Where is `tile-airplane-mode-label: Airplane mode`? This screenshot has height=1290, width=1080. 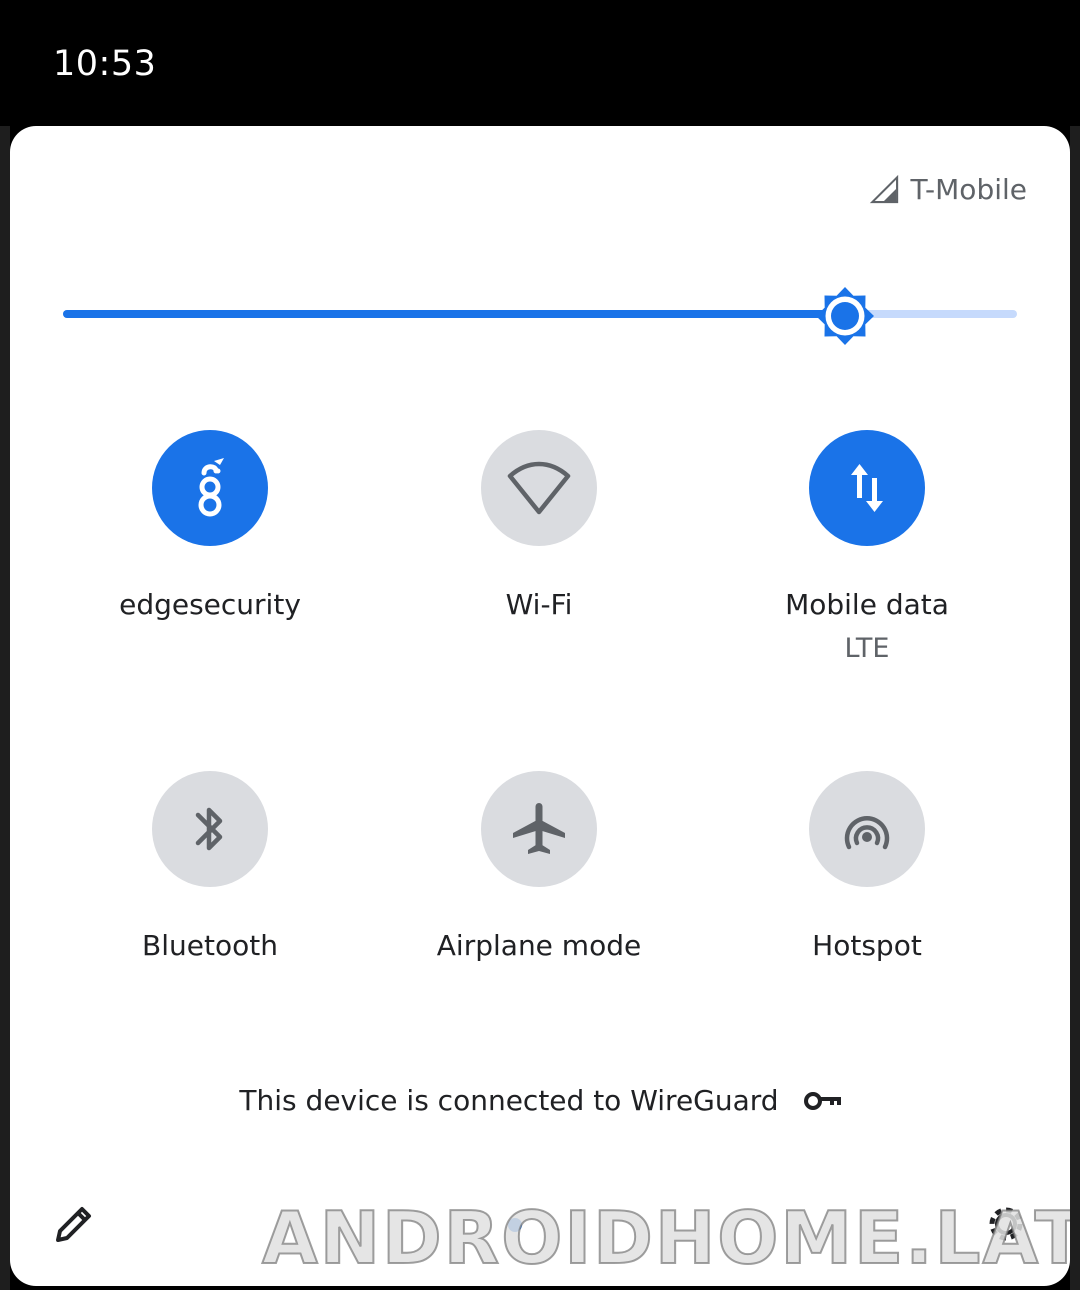
tile-airplane-mode-label: Airplane mode is located at coordinates (539, 945).